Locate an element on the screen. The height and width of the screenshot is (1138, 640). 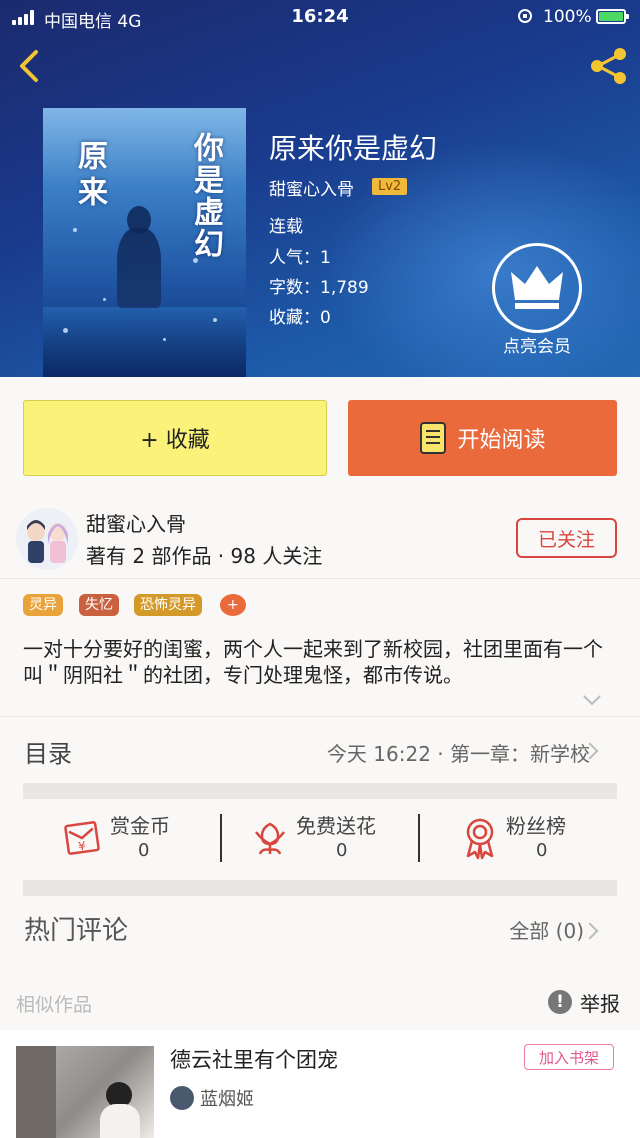
similar-book-card: 德云社里有个团宠 蓝烟姬 加入书架 is located at coordinates (320, 1084).